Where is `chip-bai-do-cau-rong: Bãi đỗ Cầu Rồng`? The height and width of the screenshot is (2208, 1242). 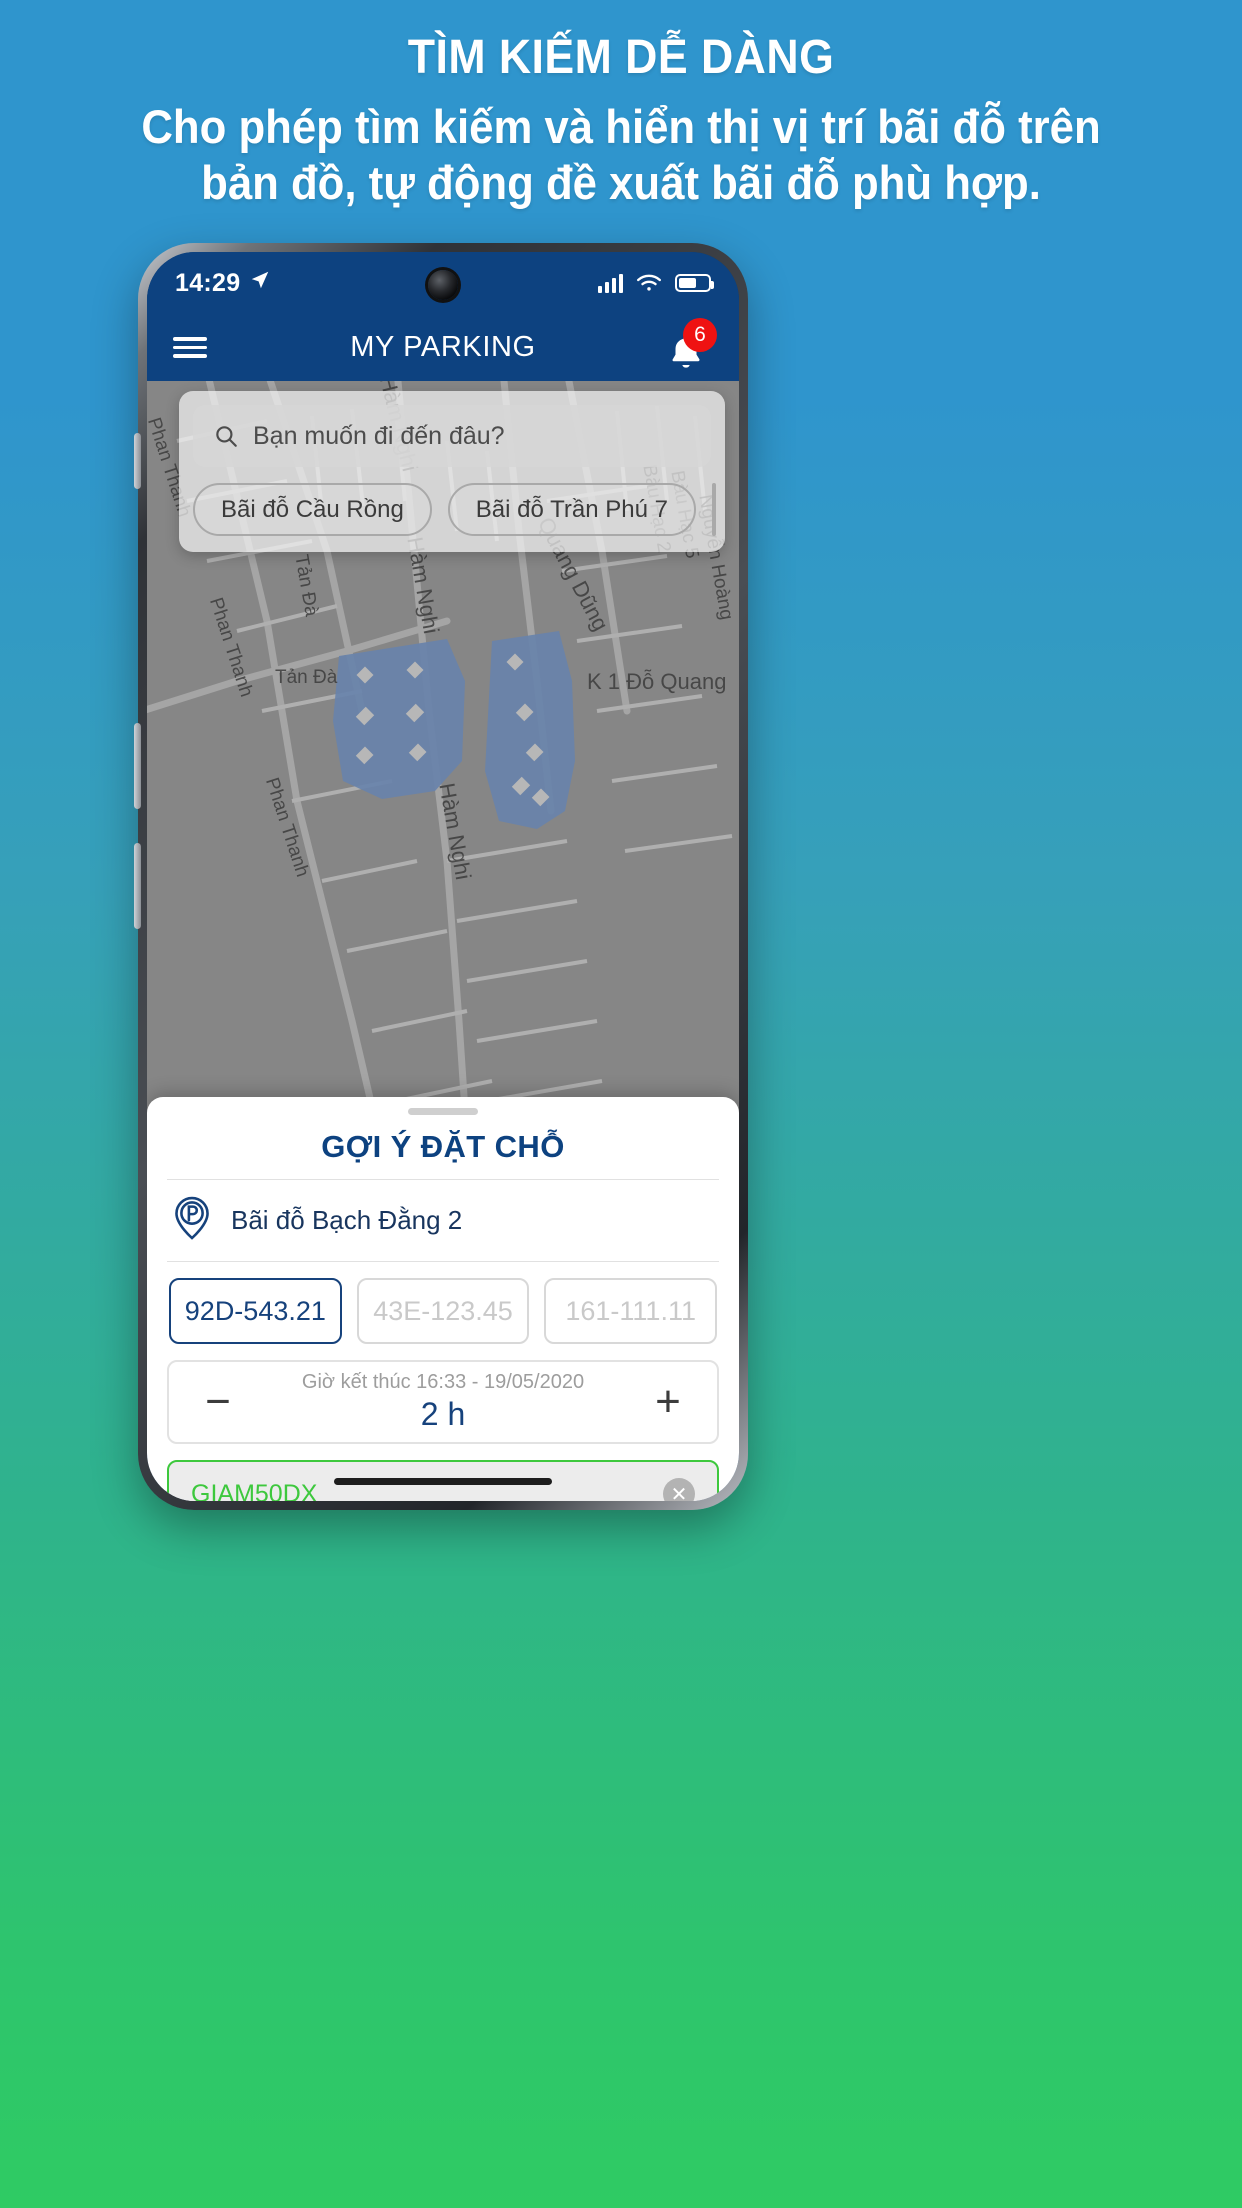
chip-bai-do-cau-rong: Bãi đỗ Cầu Rồng is located at coordinates (312, 509).